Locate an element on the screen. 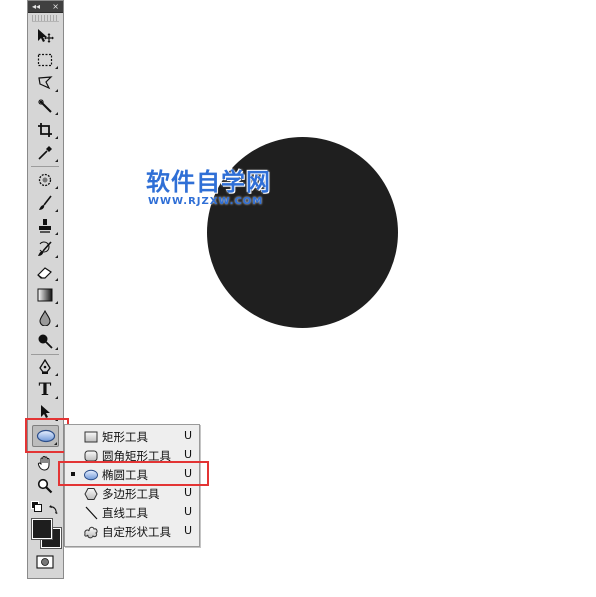 This screenshot has width=596, height=597. brush-tool is located at coordinates (45, 203).